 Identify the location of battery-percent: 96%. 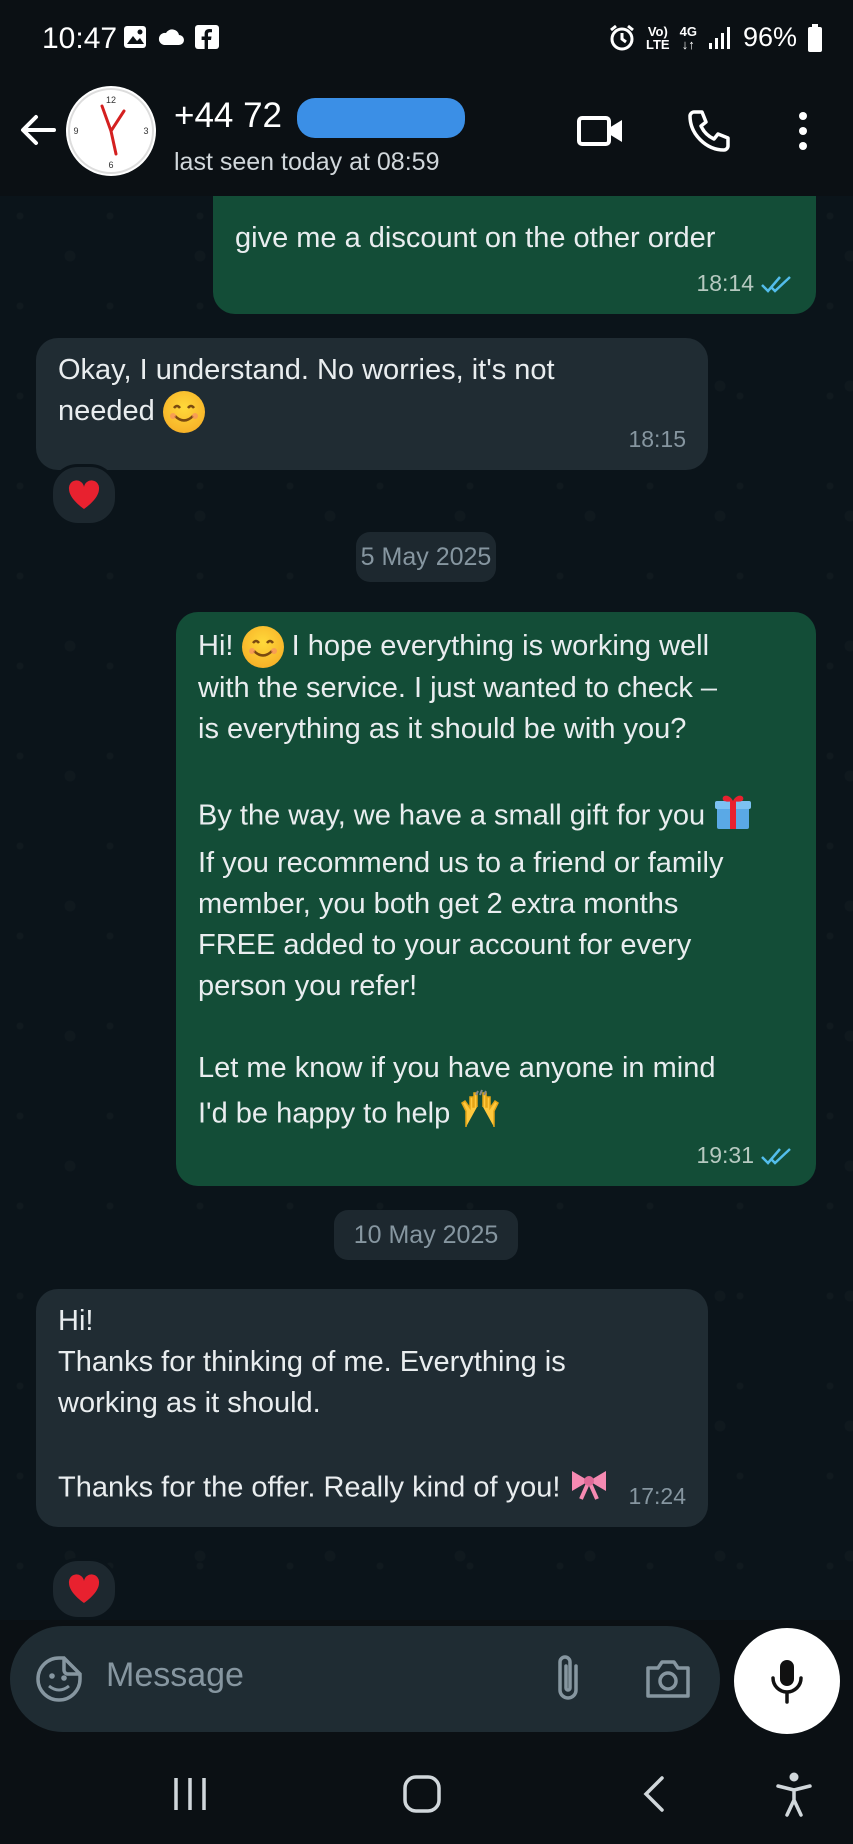
(769, 37).